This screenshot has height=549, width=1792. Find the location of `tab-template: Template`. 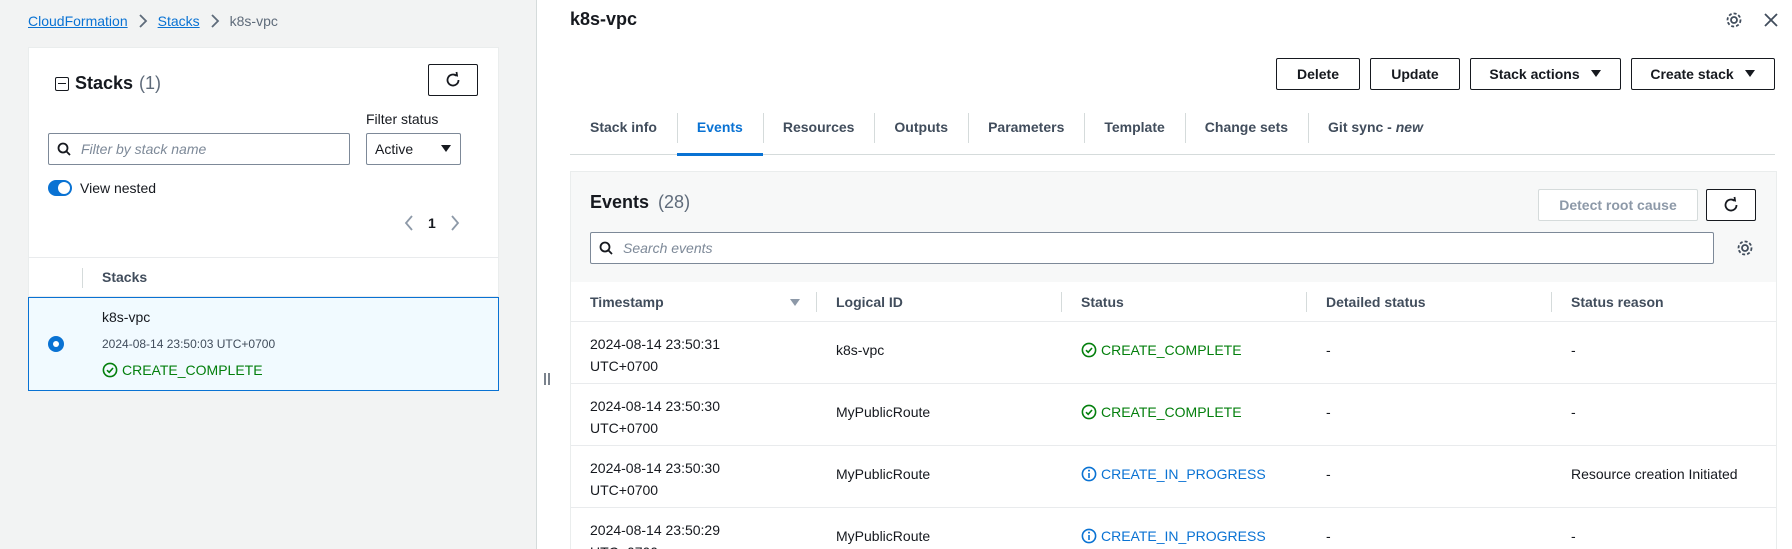

tab-template: Template is located at coordinates (1134, 131).